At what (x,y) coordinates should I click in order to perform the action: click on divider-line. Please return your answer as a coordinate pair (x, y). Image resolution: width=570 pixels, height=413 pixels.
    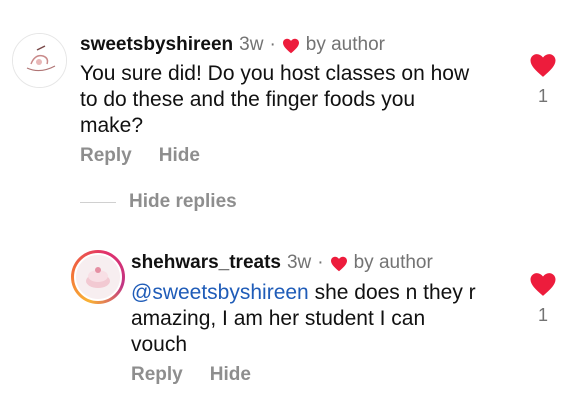
    Looking at the image, I should click on (98, 202).